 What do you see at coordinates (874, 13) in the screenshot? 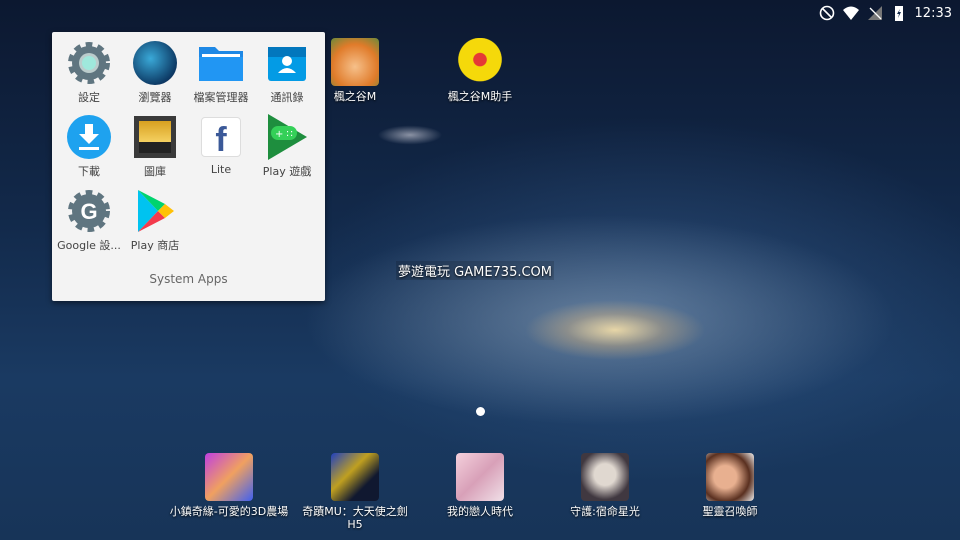
I see `no-signal-icon` at bounding box center [874, 13].